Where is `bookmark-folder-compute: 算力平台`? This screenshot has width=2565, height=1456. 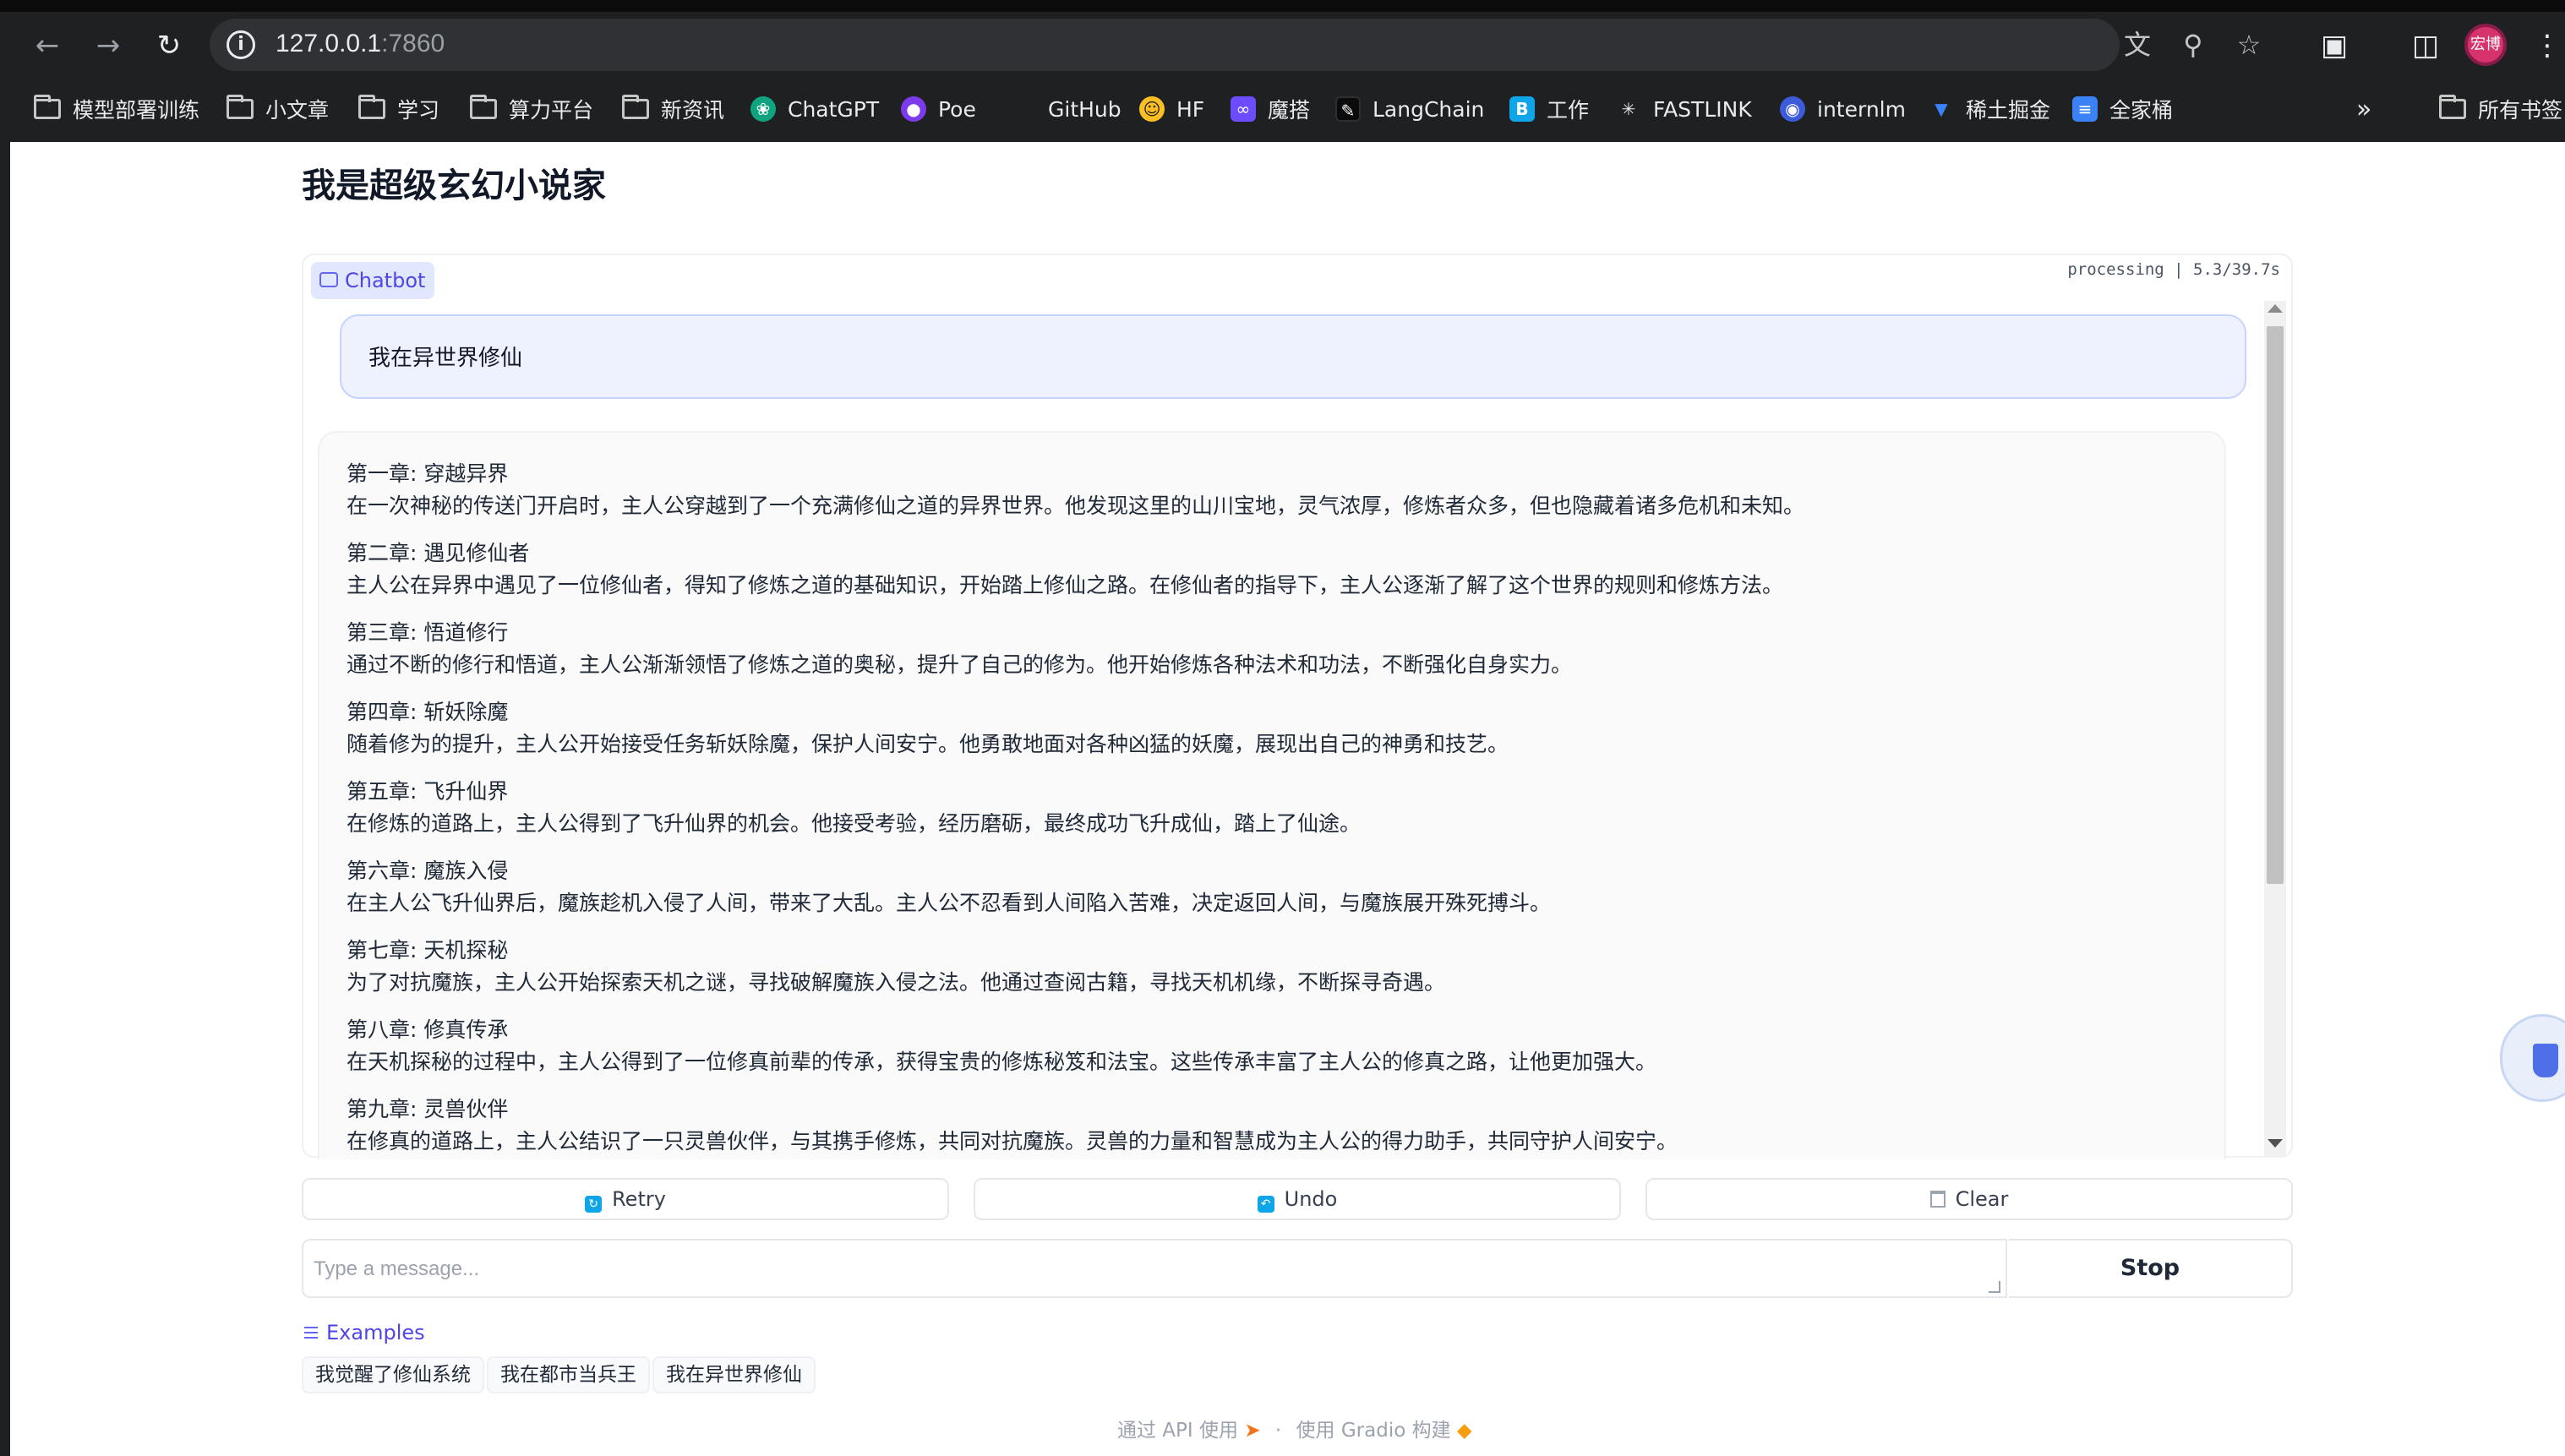
bookmark-folder-compute: 算力平台 is located at coordinates (531, 109).